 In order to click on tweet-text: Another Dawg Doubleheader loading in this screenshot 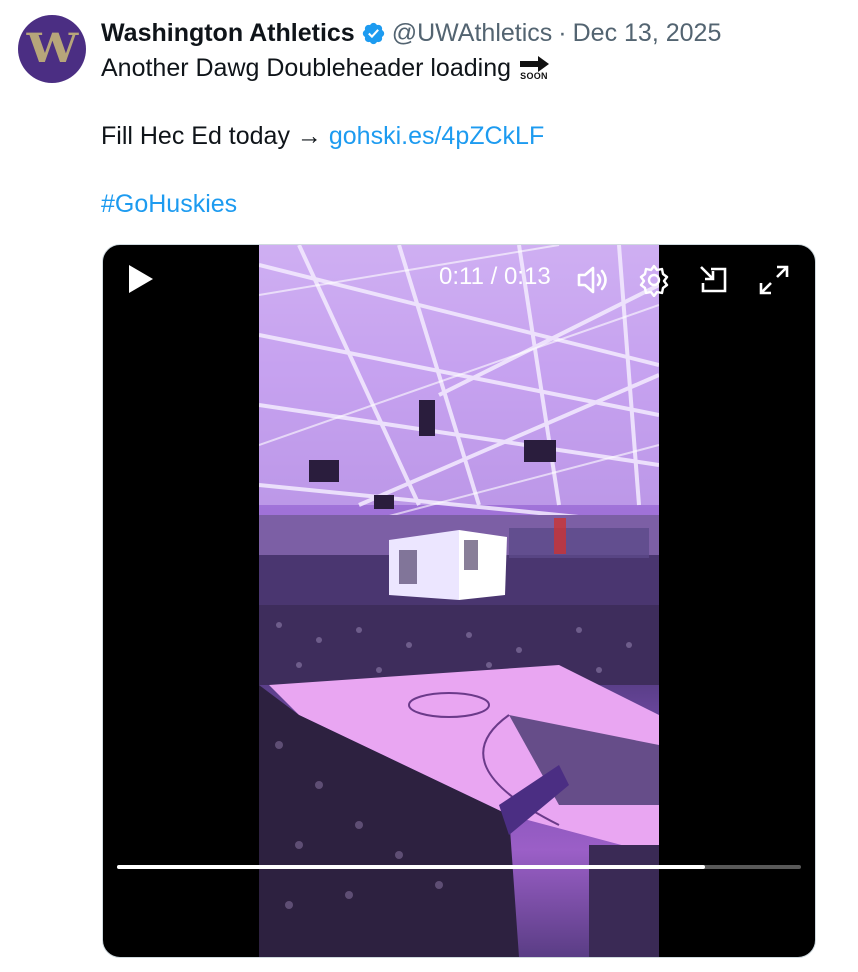, I will do `click(306, 68)`.